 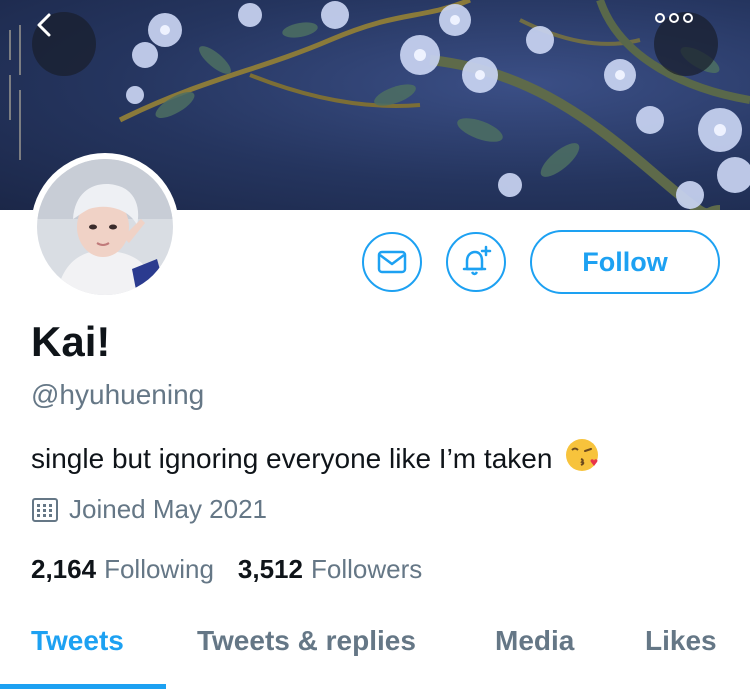 I want to click on joined-date: Joined May 2021, so click(x=149, y=509).